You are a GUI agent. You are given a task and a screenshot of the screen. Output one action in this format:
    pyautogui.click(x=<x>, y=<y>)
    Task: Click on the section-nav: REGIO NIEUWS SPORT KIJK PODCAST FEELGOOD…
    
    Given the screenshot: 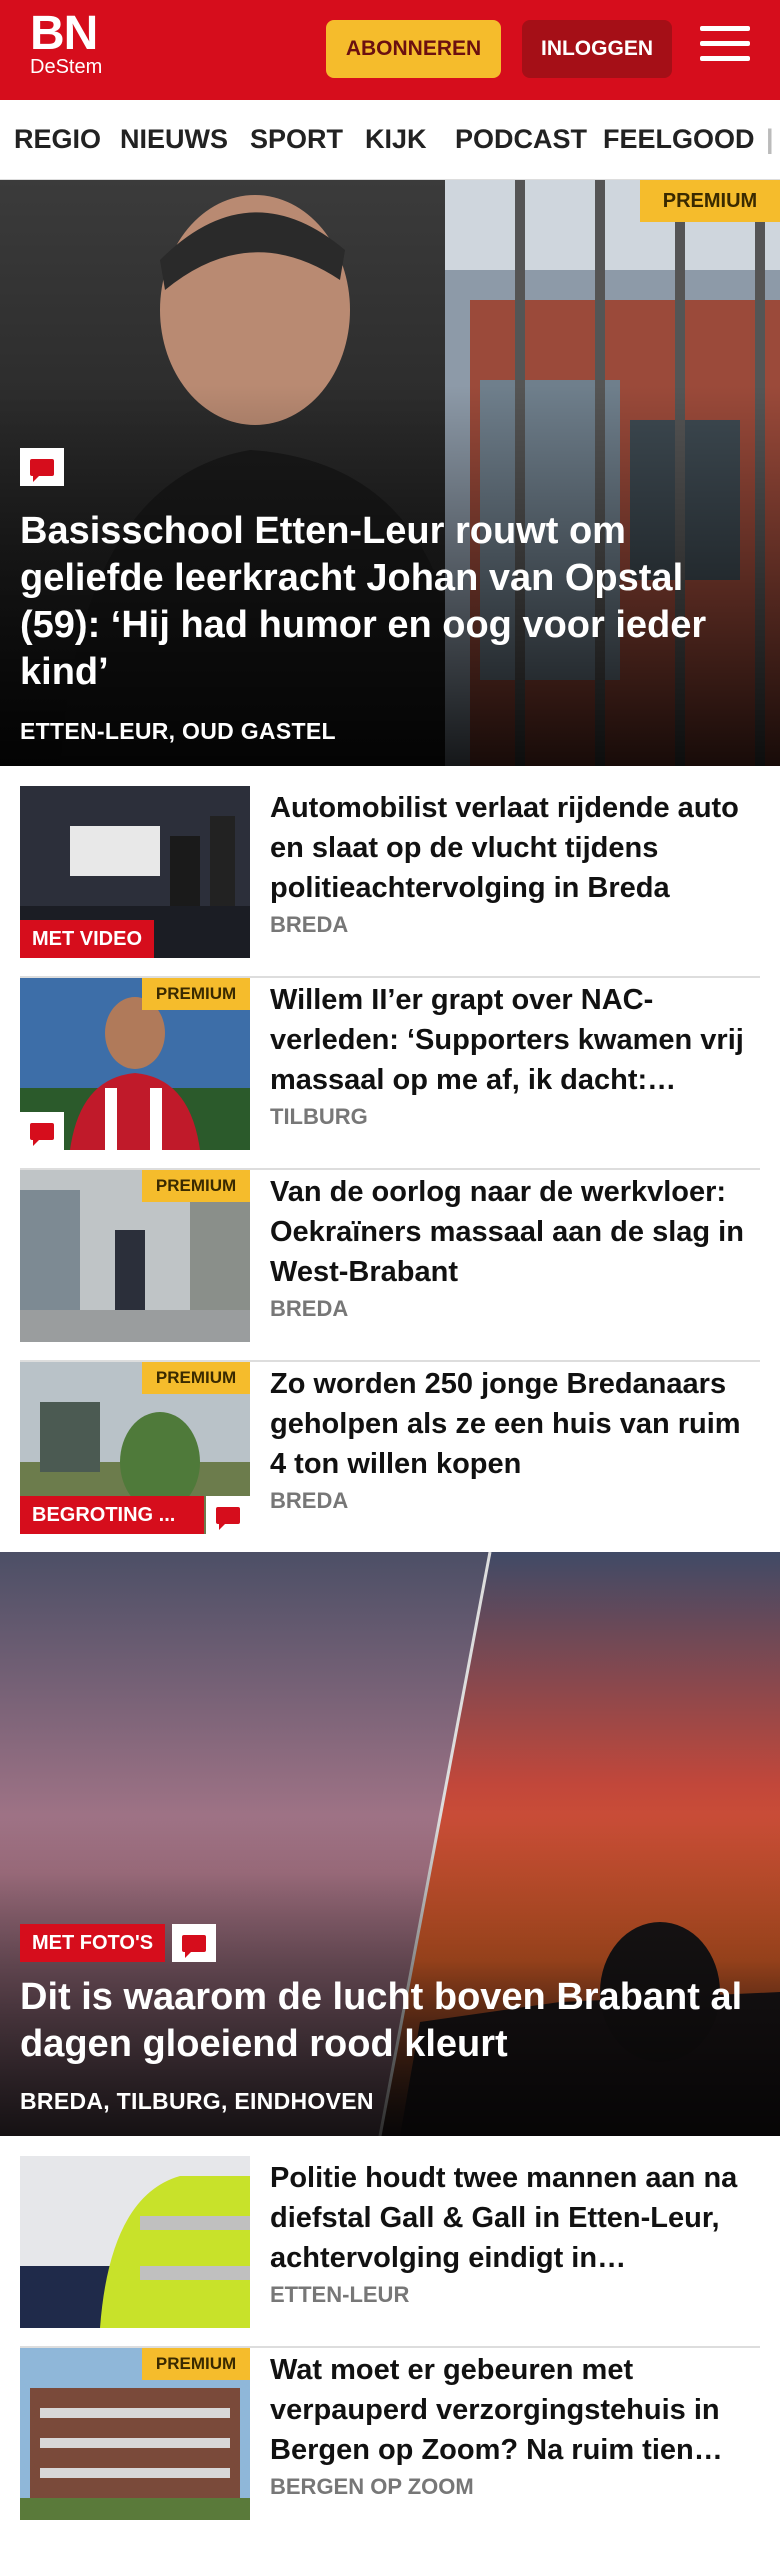 What is the action you would take?
    pyautogui.click(x=390, y=140)
    